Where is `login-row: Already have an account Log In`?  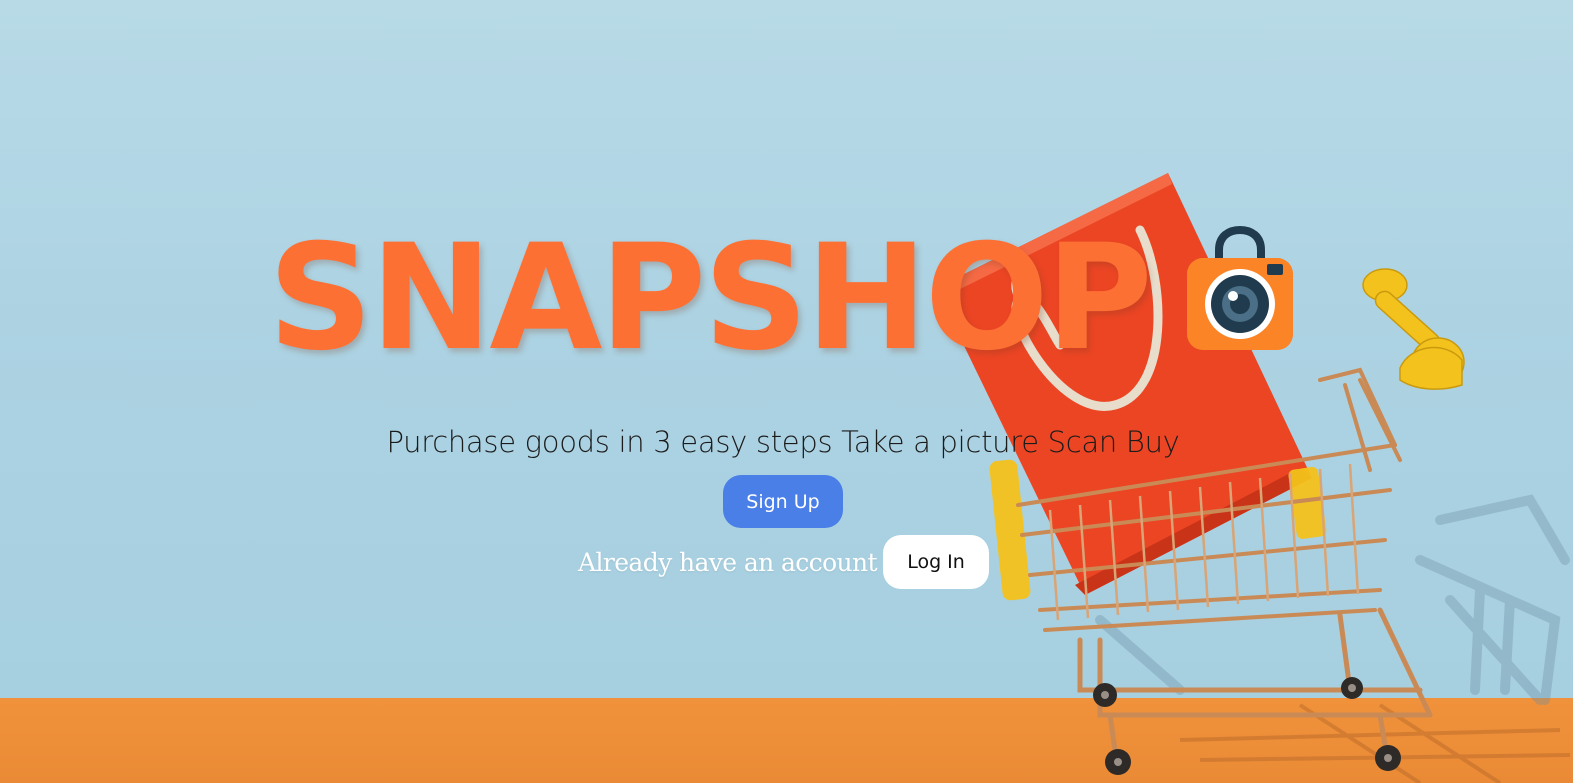 login-row: Already have an account Log In is located at coordinates (784, 562).